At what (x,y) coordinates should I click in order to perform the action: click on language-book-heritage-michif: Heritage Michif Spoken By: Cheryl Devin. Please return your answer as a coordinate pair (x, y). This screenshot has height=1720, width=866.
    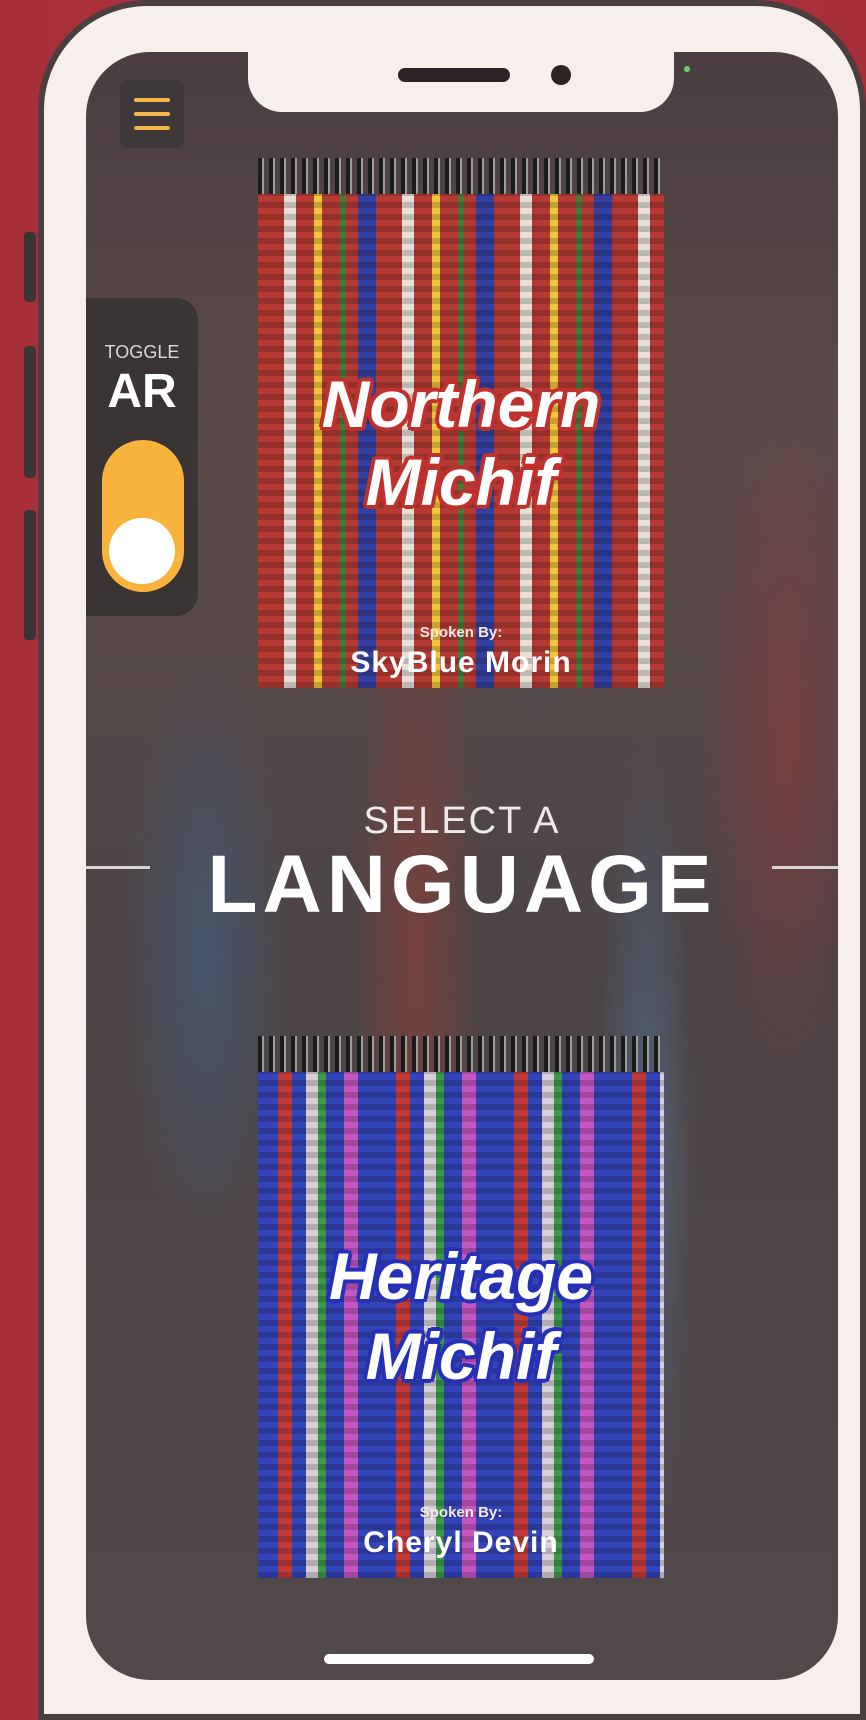
    Looking at the image, I should click on (461, 1310).